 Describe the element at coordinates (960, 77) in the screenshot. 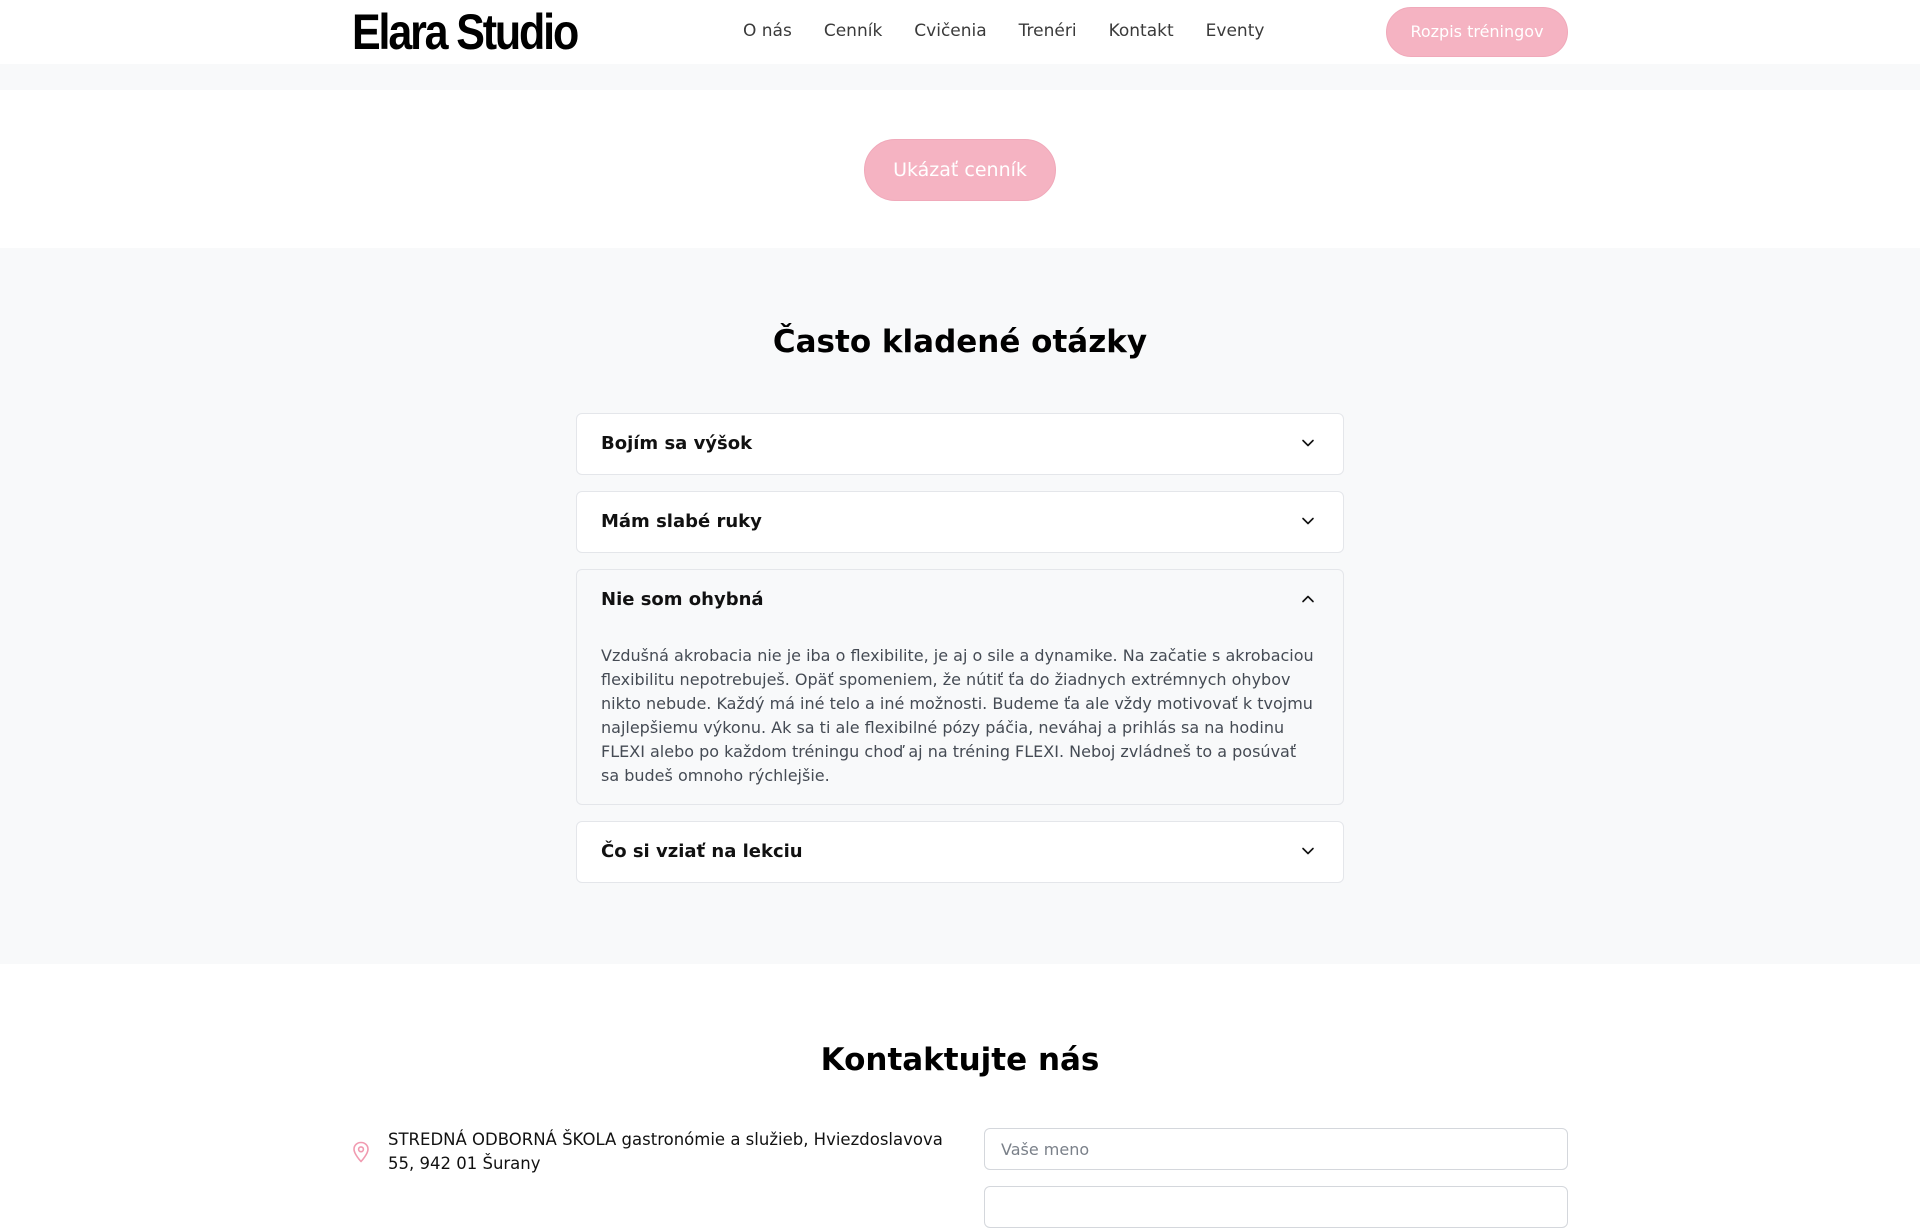

I see `section-divider-strip` at that location.